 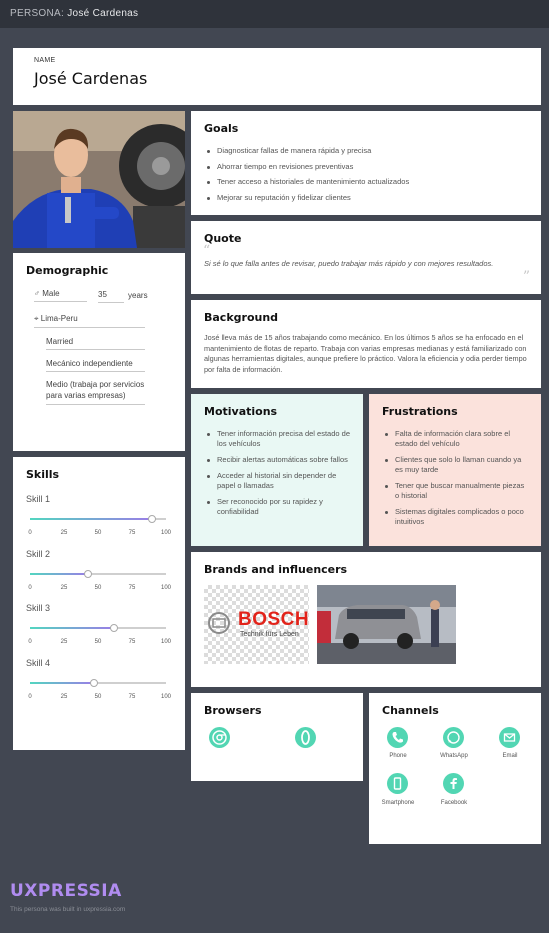 What do you see at coordinates (223, 238) in the screenshot?
I see `quote-title: Quote` at bounding box center [223, 238].